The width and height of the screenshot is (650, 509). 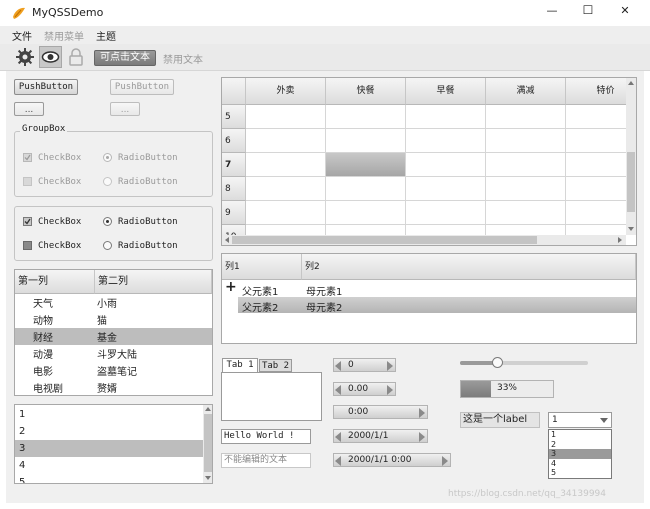 I want to click on tree-row: 父元素2 母元素2, so click(x=437, y=305).